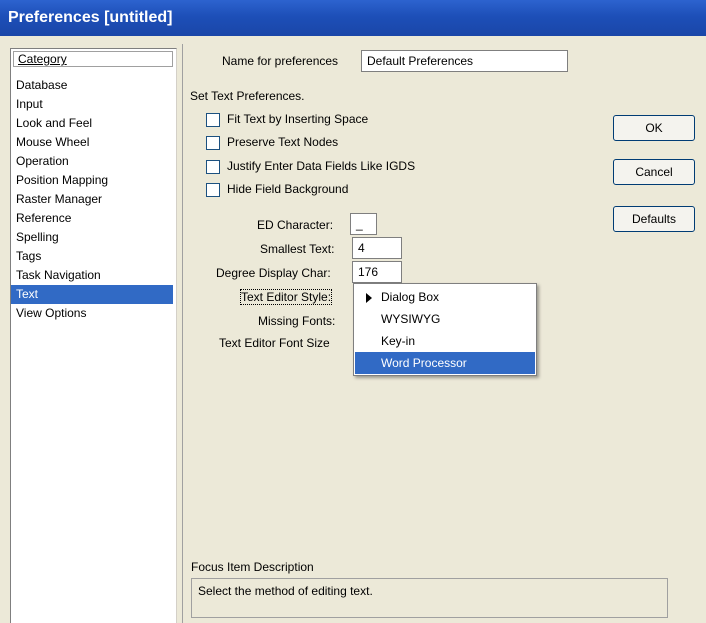 The image size is (706, 623). Describe the element at coordinates (288, 189) in the screenshot. I see `hide-background-label: Hide Field Background` at that location.